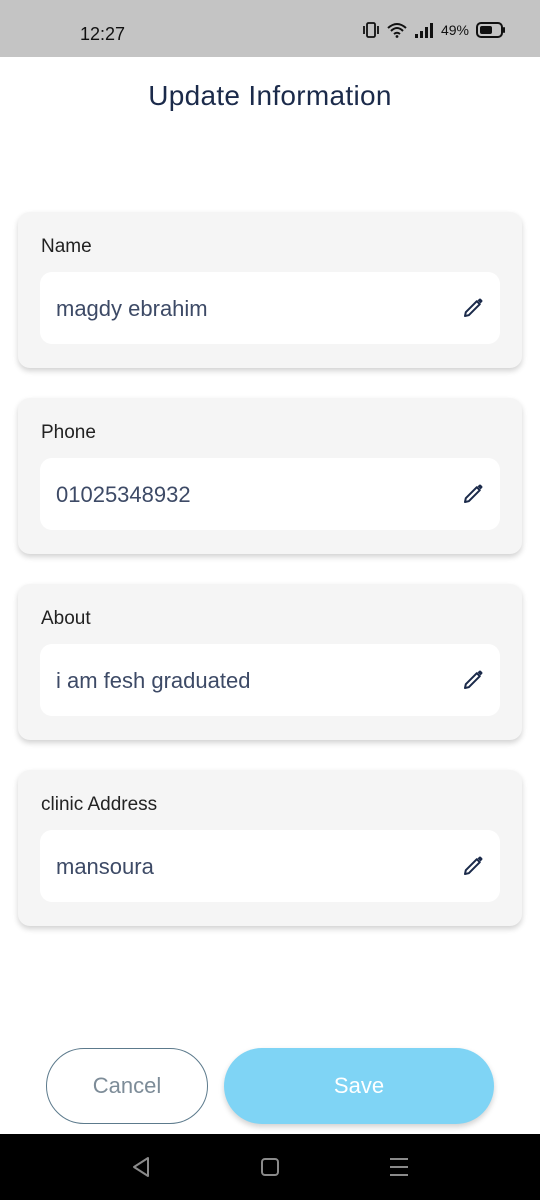 This screenshot has width=540, height=1200. I want to click on clinic-address-label: clinic Address, so click(99, 804).